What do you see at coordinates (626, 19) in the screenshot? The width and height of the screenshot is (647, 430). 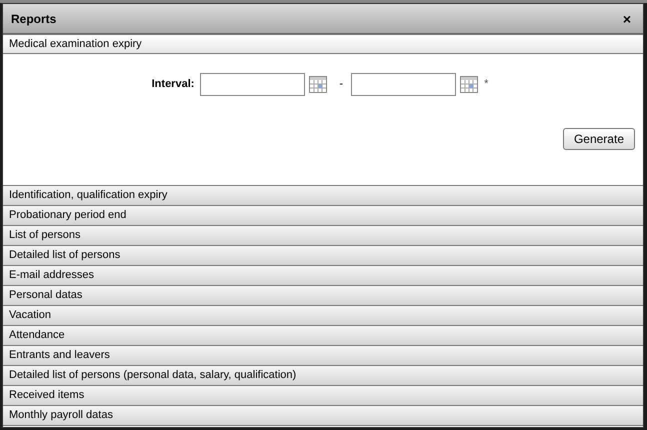 I see `close-button: ×` at bounding box center [626, 19].